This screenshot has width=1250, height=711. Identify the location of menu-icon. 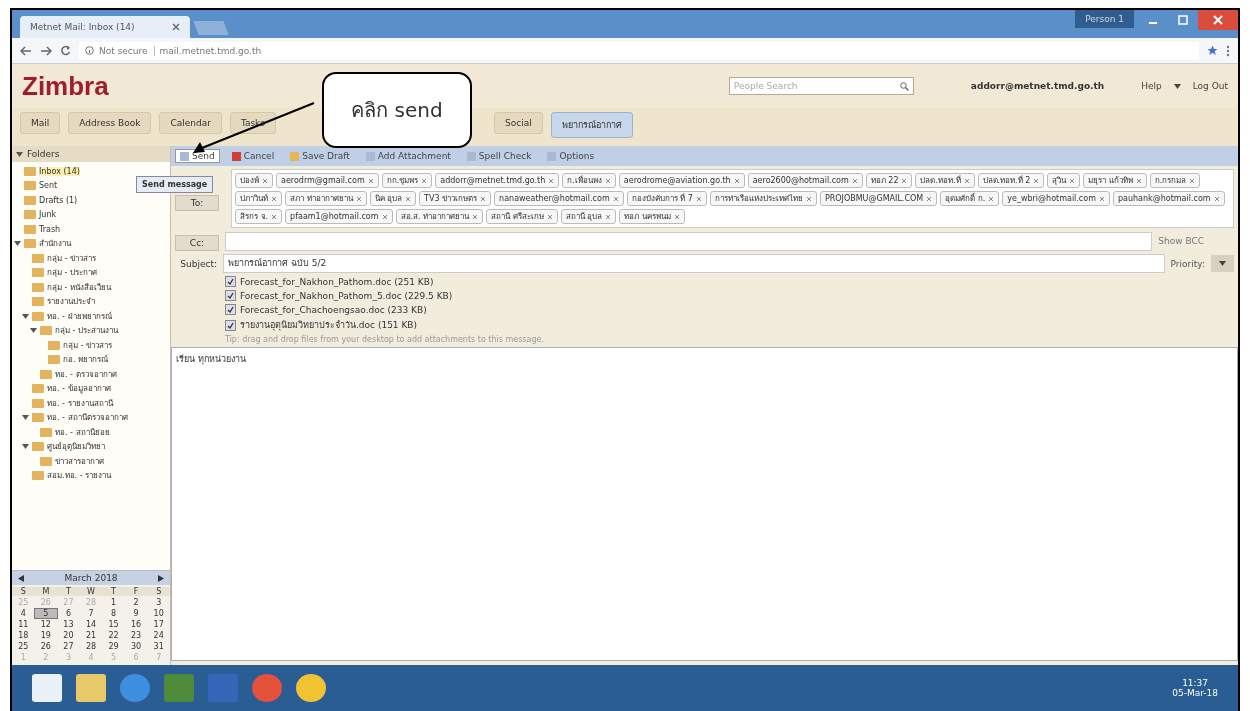
(1228, 50).